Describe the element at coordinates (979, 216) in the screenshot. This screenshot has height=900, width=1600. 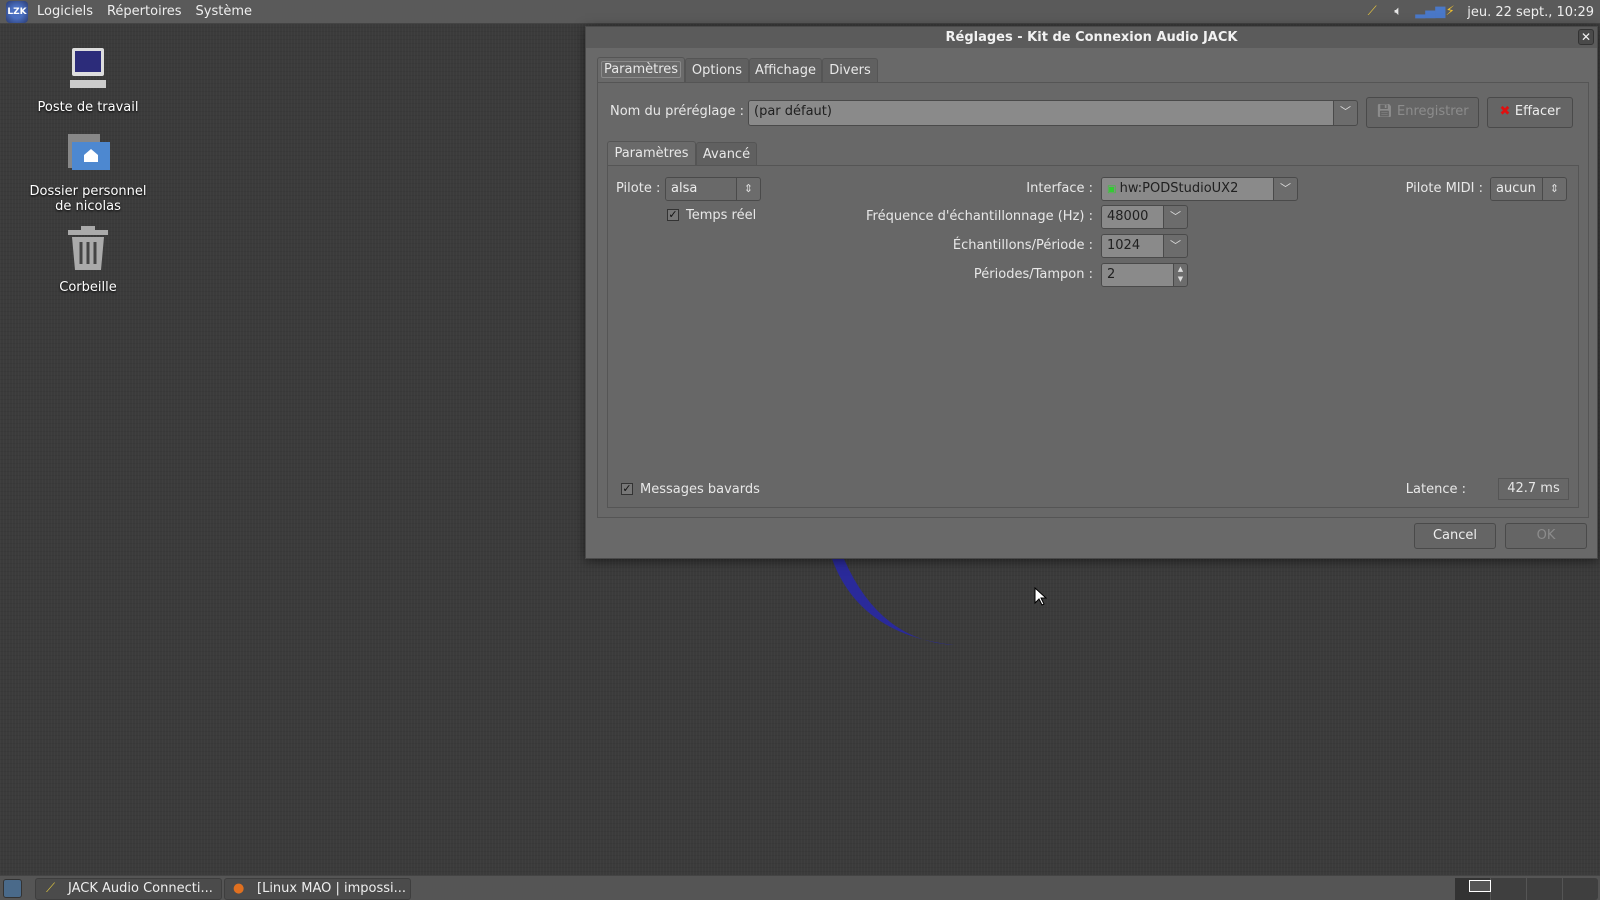
I see `sample-rate-label: Fréquence d'échantillonnage (Hz) :` at that location.